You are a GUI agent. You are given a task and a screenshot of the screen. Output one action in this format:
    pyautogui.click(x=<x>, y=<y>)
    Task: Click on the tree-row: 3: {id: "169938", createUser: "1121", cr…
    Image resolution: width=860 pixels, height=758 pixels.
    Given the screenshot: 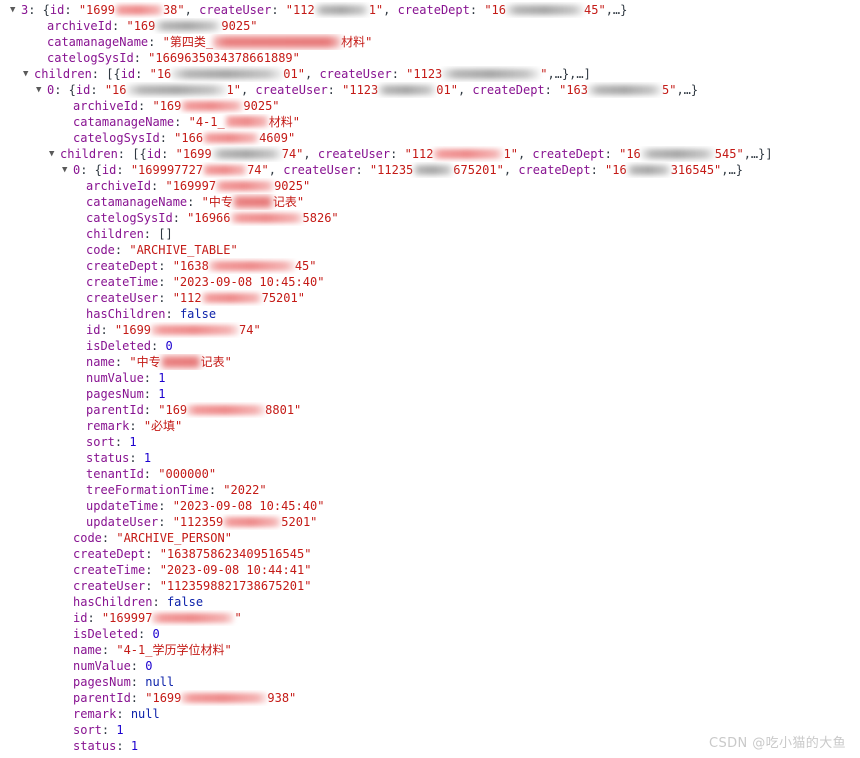 What is the action you would take?
    pyautogui.click(x=430, y=10)
    